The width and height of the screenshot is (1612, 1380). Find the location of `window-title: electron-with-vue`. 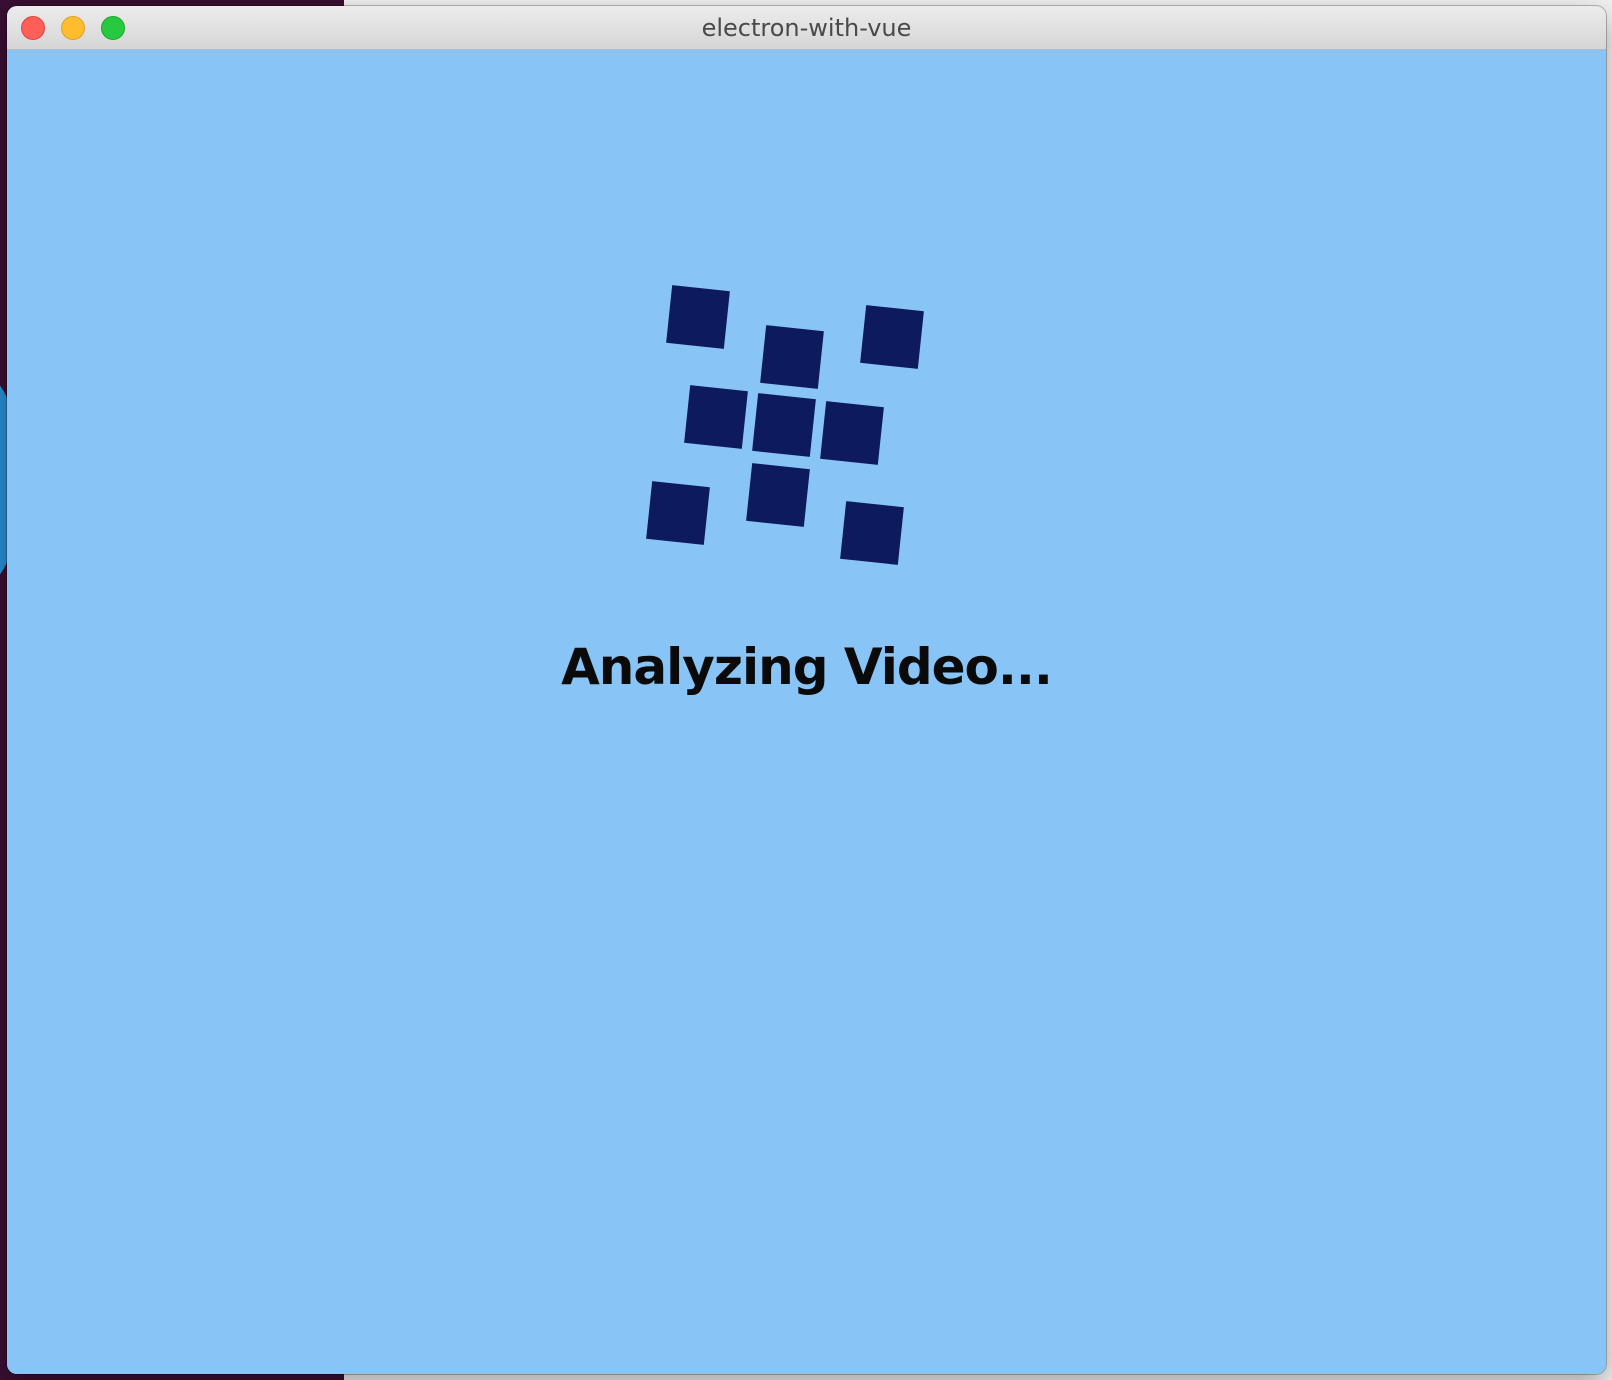

window-title: electron-with-vue is located at coordinates (806, 28).